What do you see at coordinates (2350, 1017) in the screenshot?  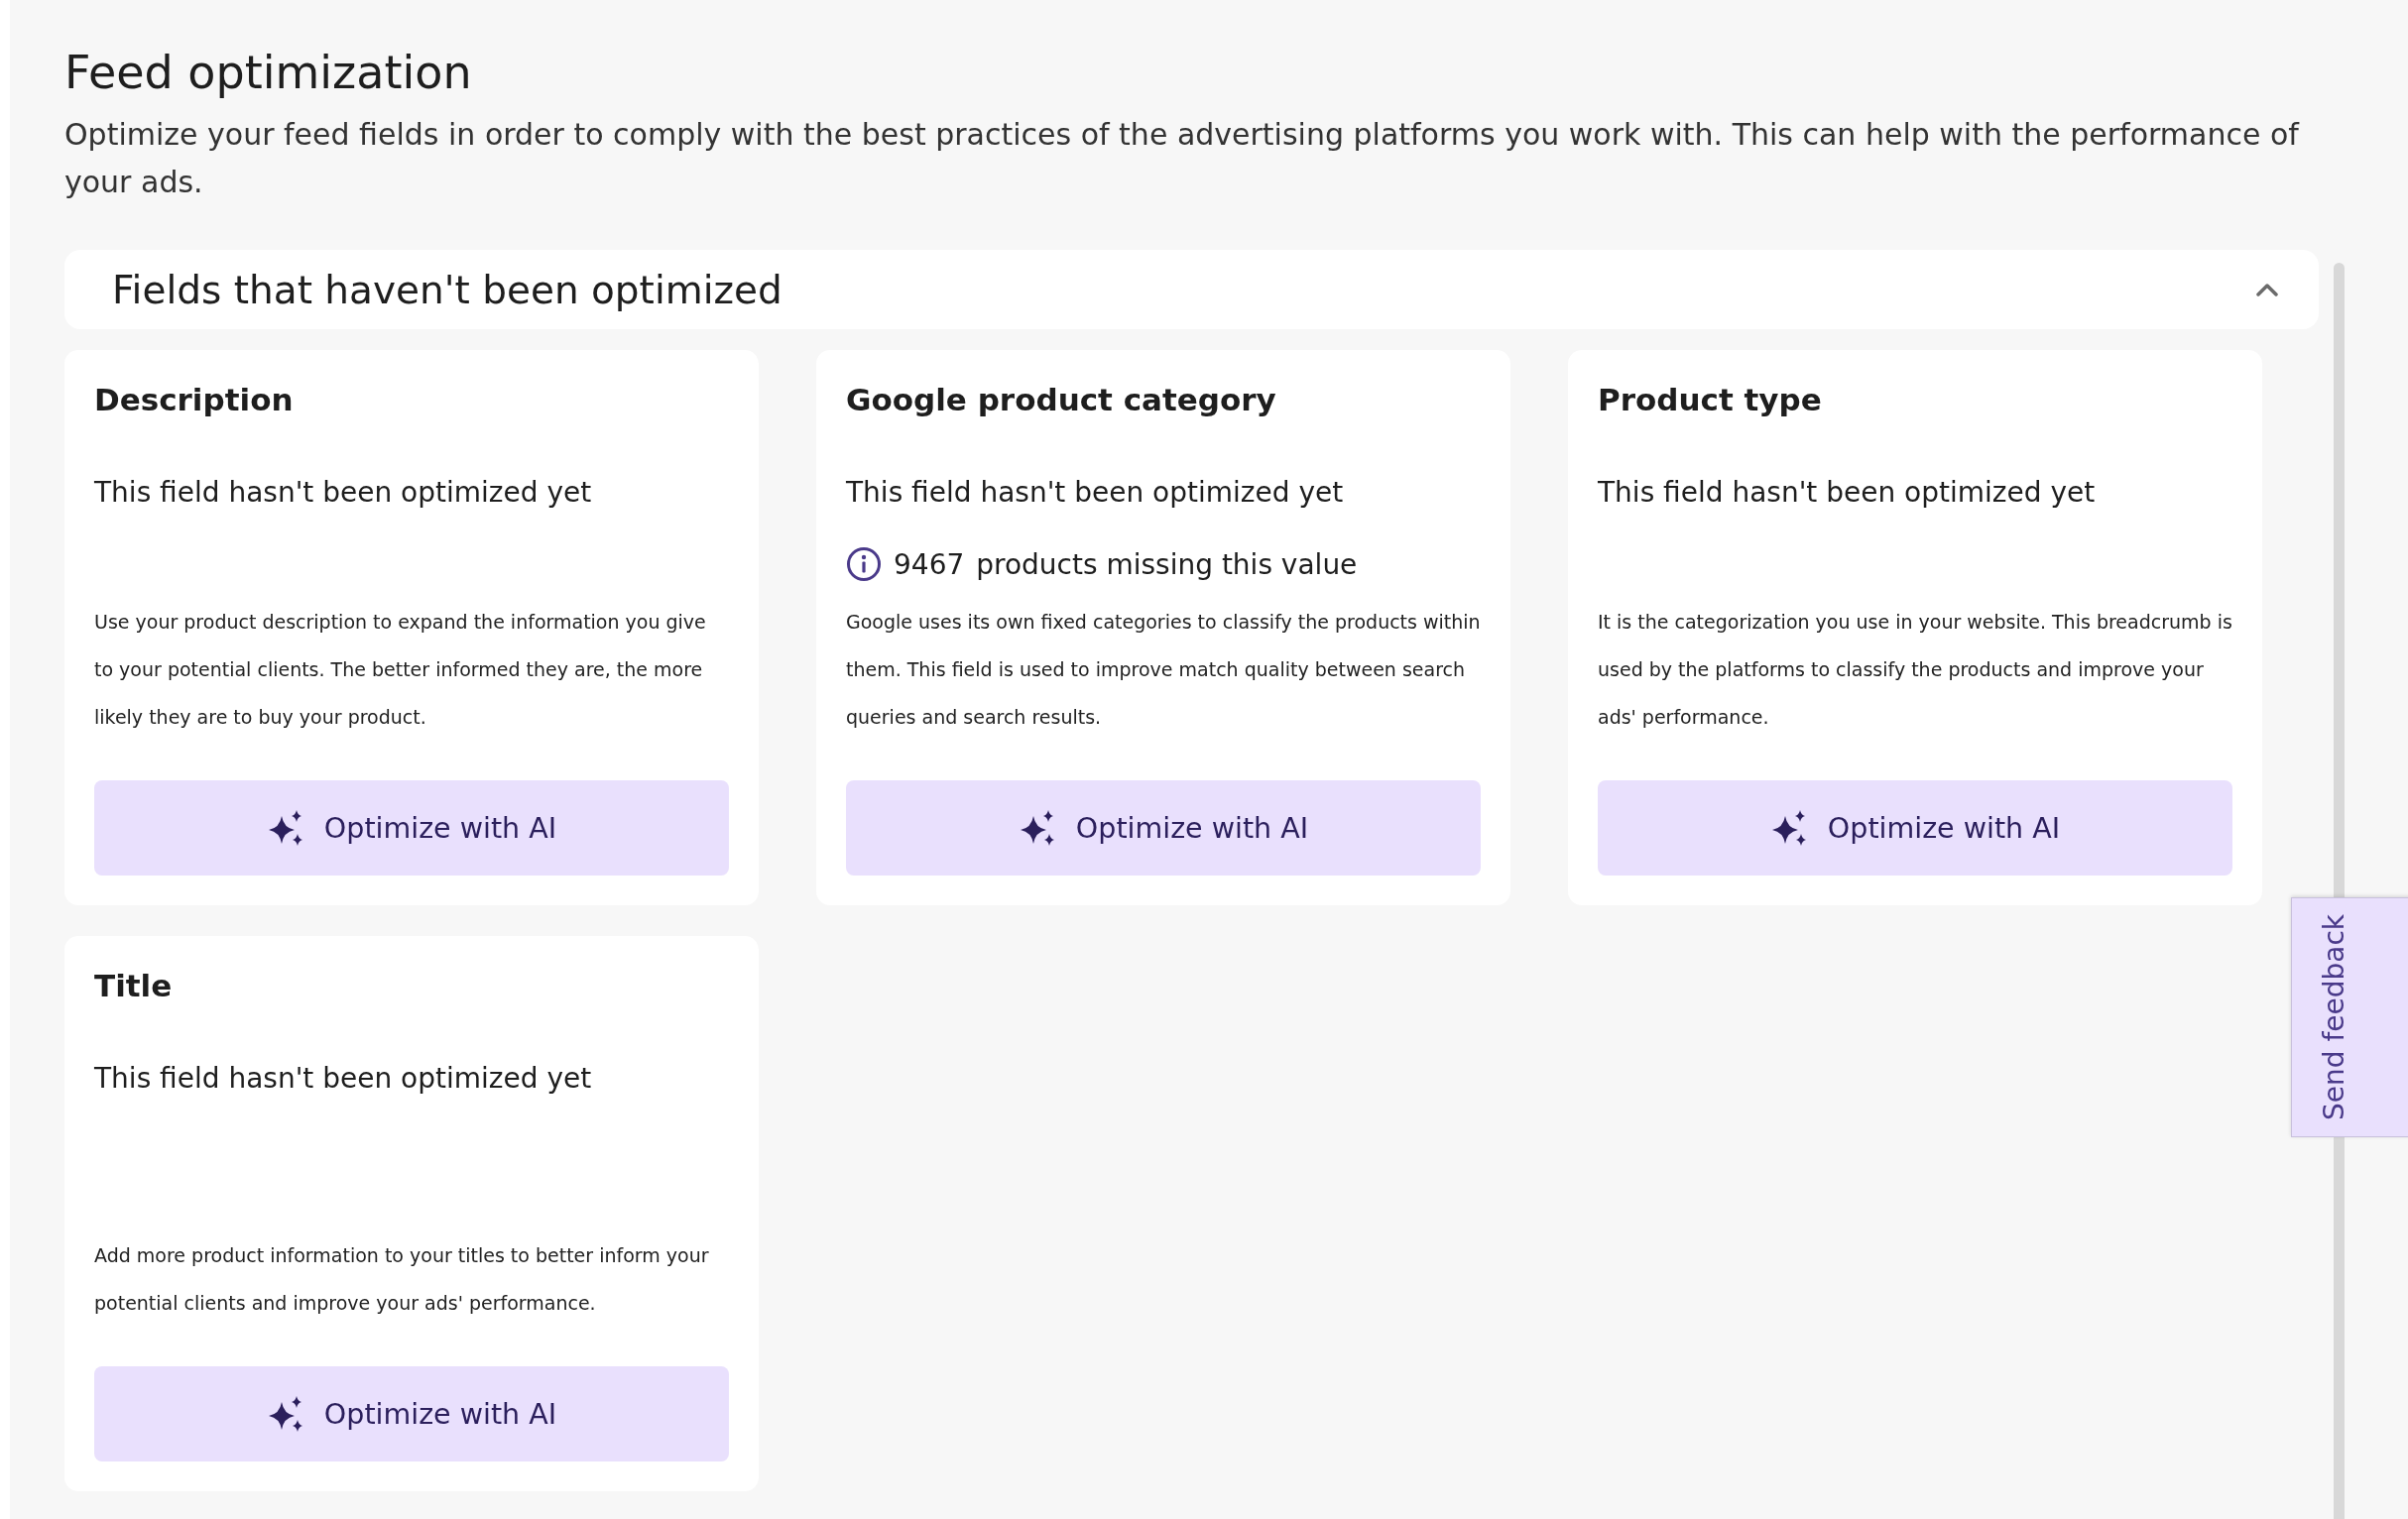 I see `feedback-tab: Send feedback` at bounding box center [2350, 1017].